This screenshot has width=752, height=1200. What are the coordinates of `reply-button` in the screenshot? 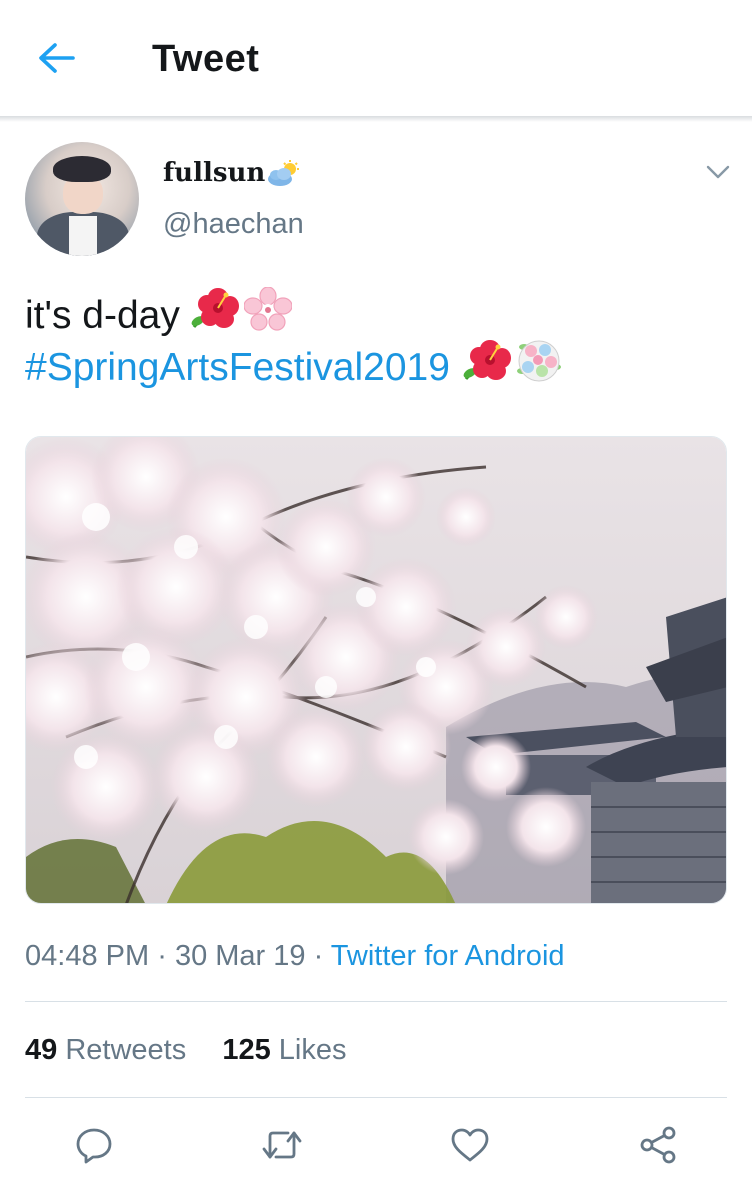 It's located at (94, 1147).